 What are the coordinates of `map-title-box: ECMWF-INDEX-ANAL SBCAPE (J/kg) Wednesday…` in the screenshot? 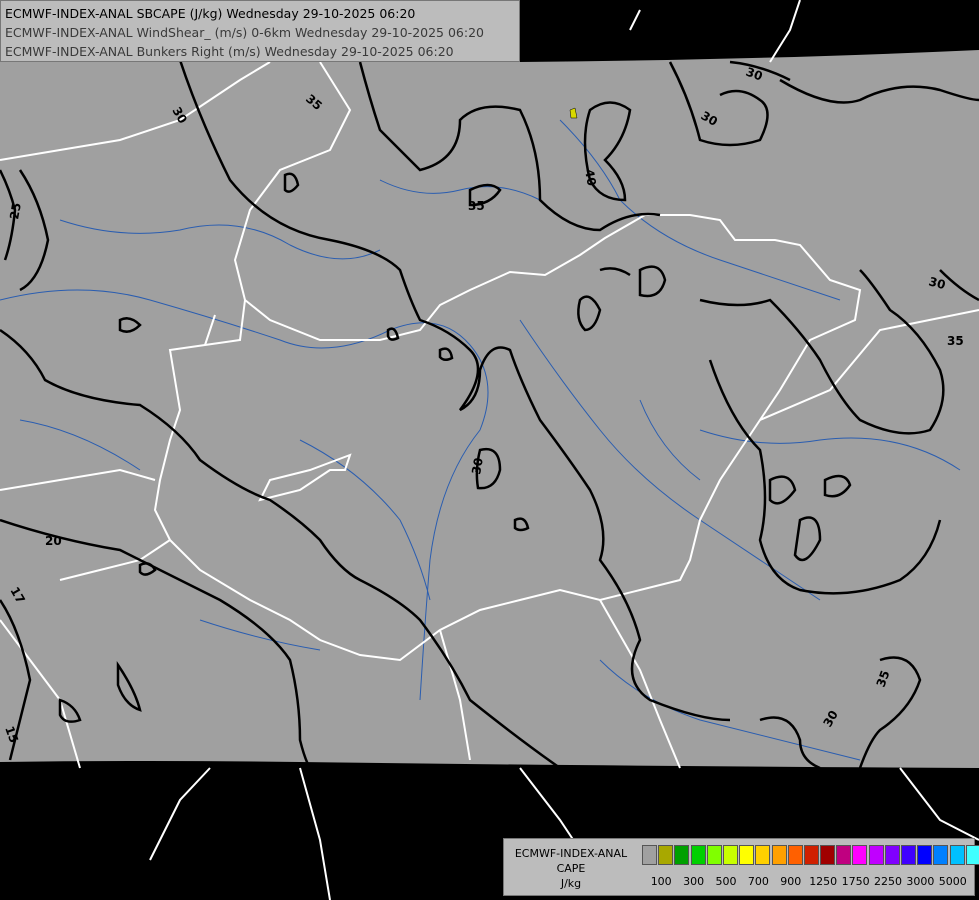 It's located at (260, 31).